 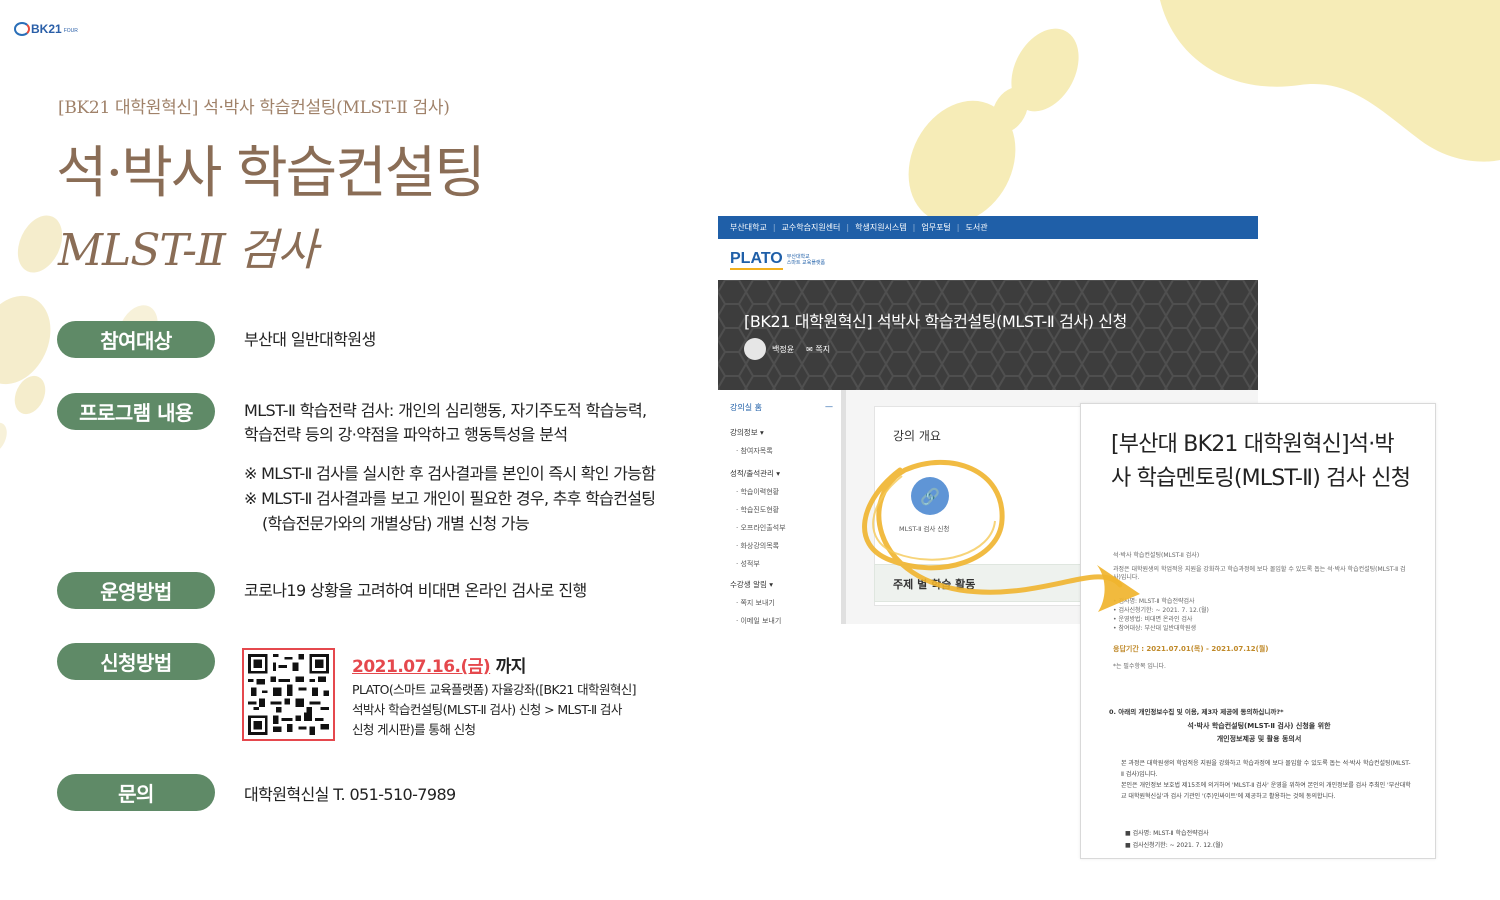 I want to click on banner-pattern, so click(x=988, y=335).